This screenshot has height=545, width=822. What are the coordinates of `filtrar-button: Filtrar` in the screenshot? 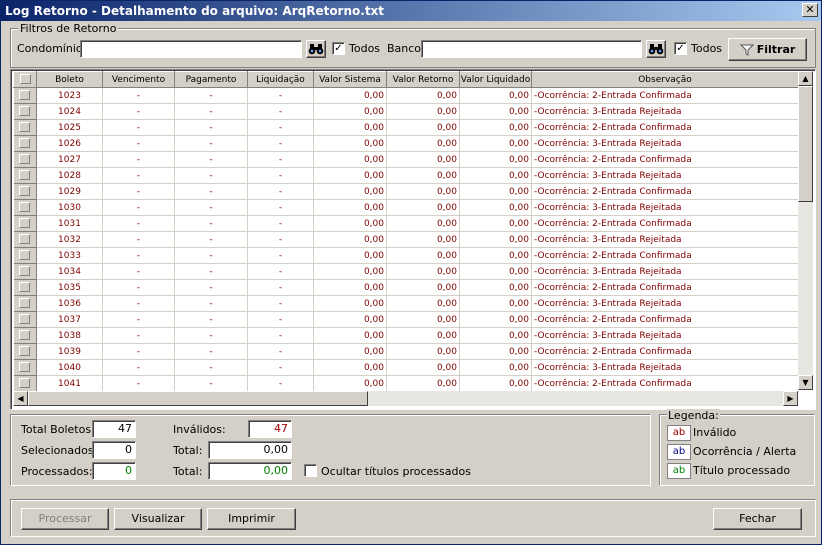 It's located at (767, 49).